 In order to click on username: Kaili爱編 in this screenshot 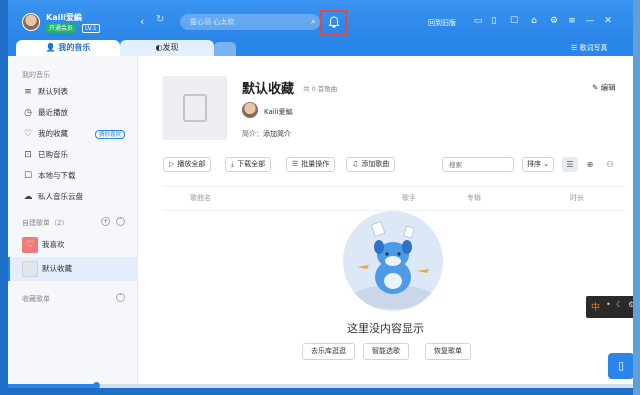, I will do `click(64, 17)`.